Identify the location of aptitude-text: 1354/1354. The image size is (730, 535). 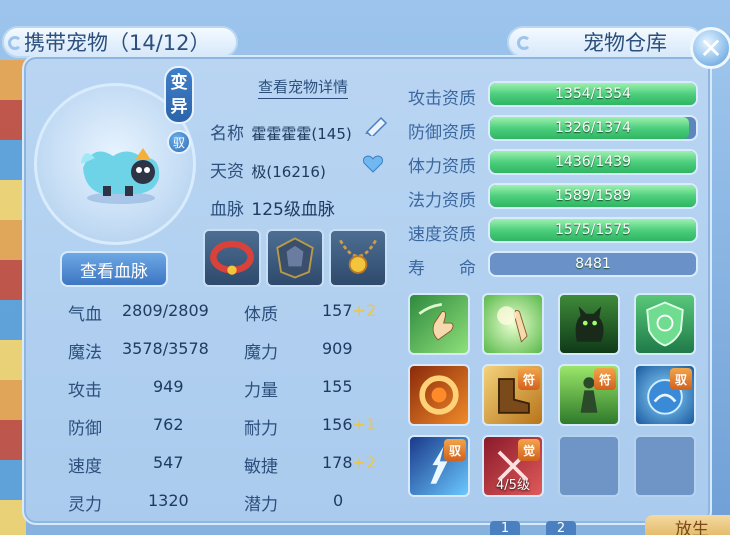
(593, 94).